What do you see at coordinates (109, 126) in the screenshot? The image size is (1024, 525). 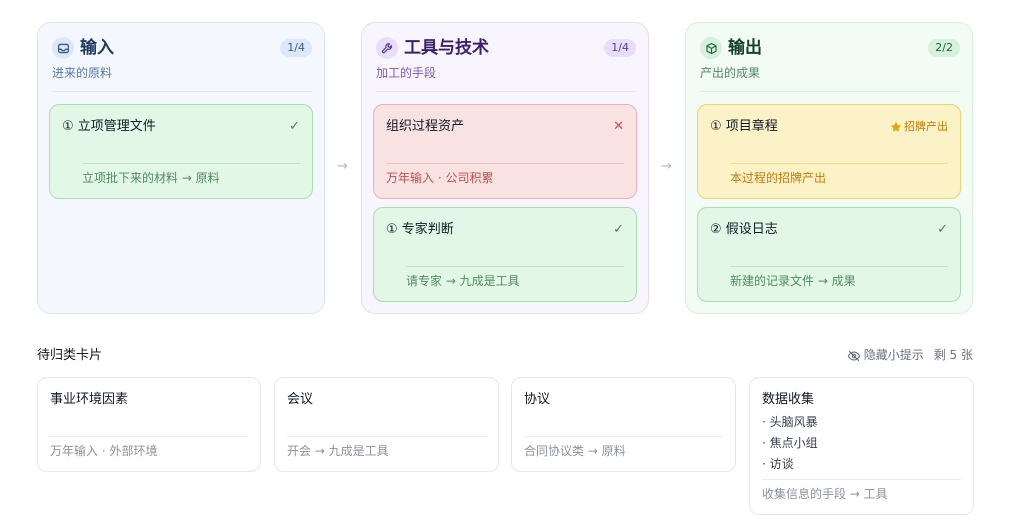 I see `card-title: ① 立项管理文件` at bounding box center [109, 126].